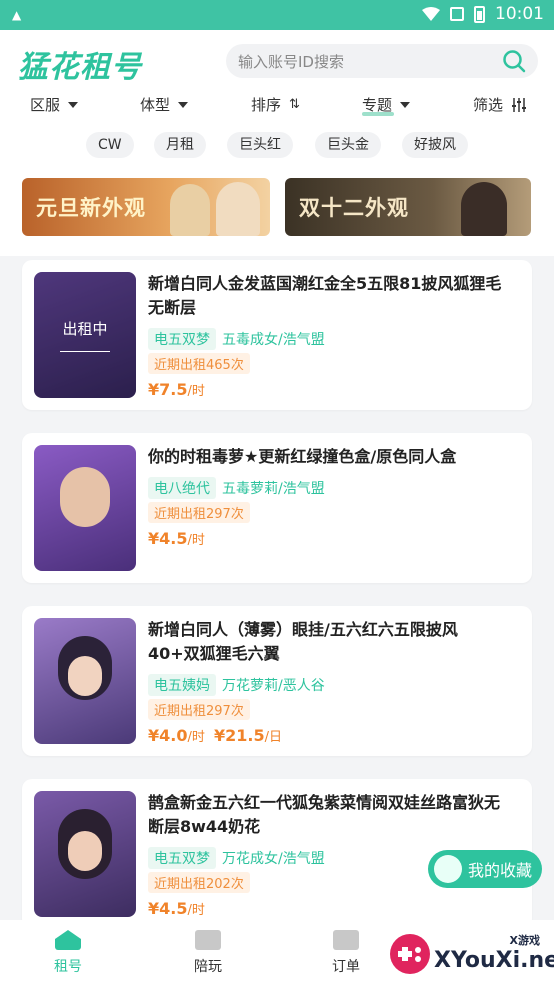  I want to click on sect-text: 五毒萝莉/浩气盟, so click(273, 489).